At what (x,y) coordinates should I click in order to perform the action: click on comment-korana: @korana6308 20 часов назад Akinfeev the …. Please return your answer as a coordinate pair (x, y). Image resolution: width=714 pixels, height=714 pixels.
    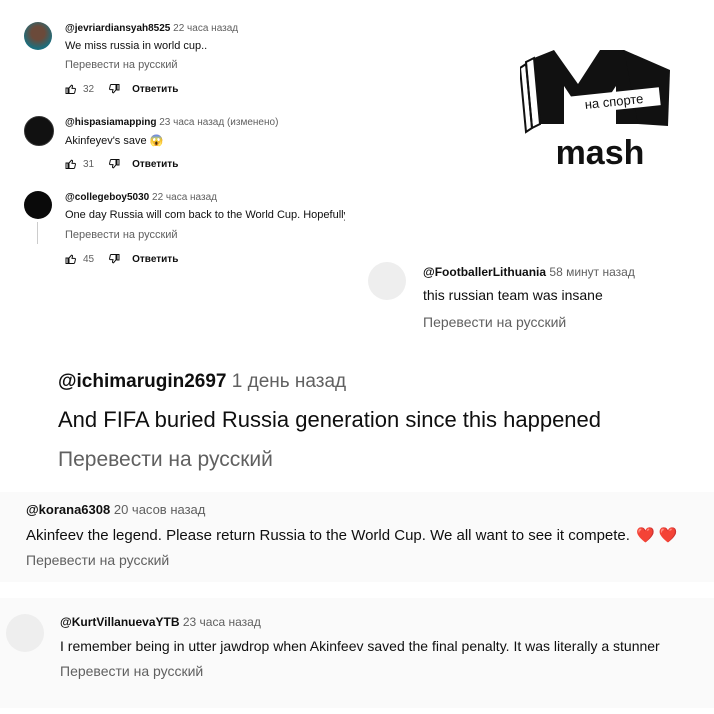
    Looking at the image, I should click on (357, 537).